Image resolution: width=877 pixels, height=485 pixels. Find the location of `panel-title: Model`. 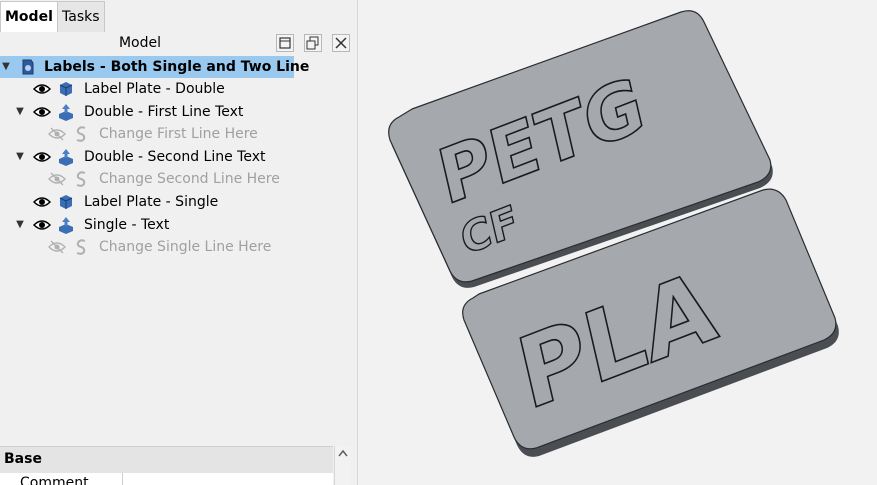

panel-title: Model is located at coordinates (140, 43).